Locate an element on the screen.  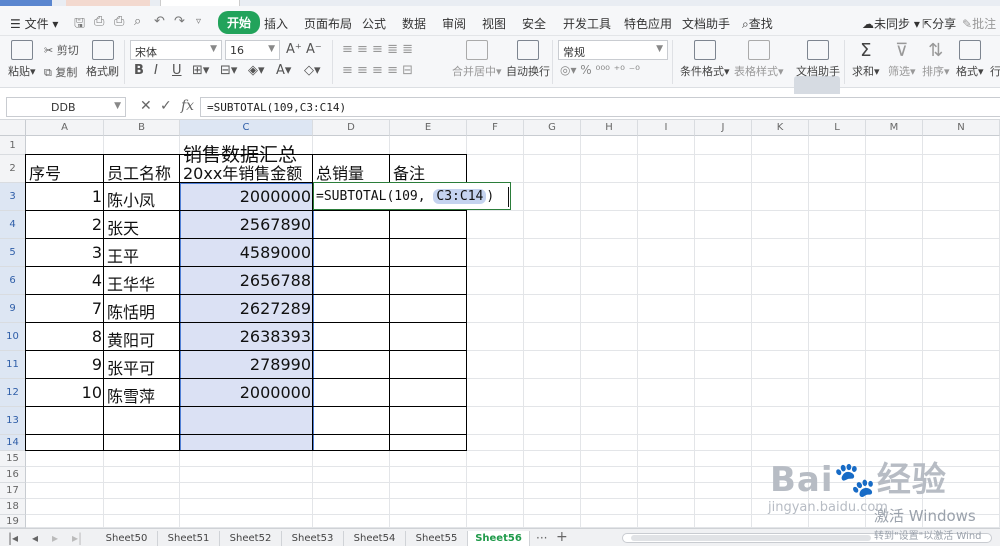
last-sheet-icon: ▸| is located at coordinates (77, 538).